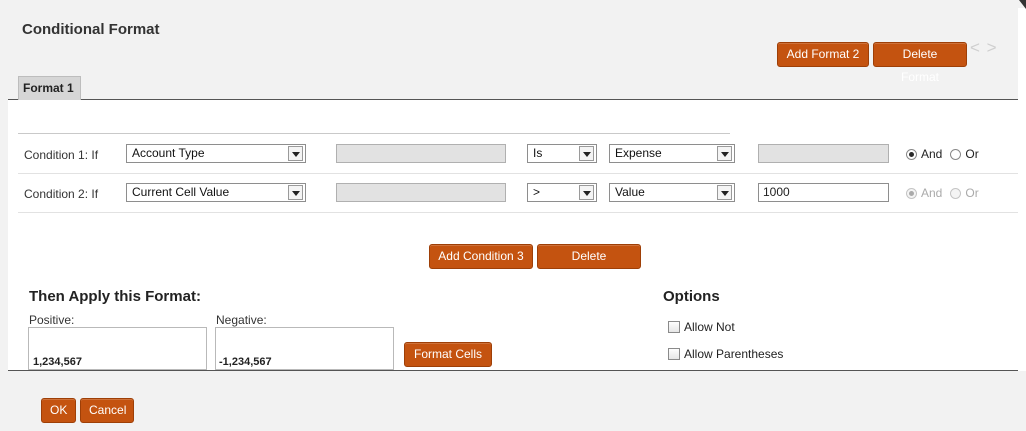 This screenshot has height=431, width=1026. What do you see at coordinates (58, 410) in the screenshot?
I see `ok-button: OK` at bounding box center [58, 410].